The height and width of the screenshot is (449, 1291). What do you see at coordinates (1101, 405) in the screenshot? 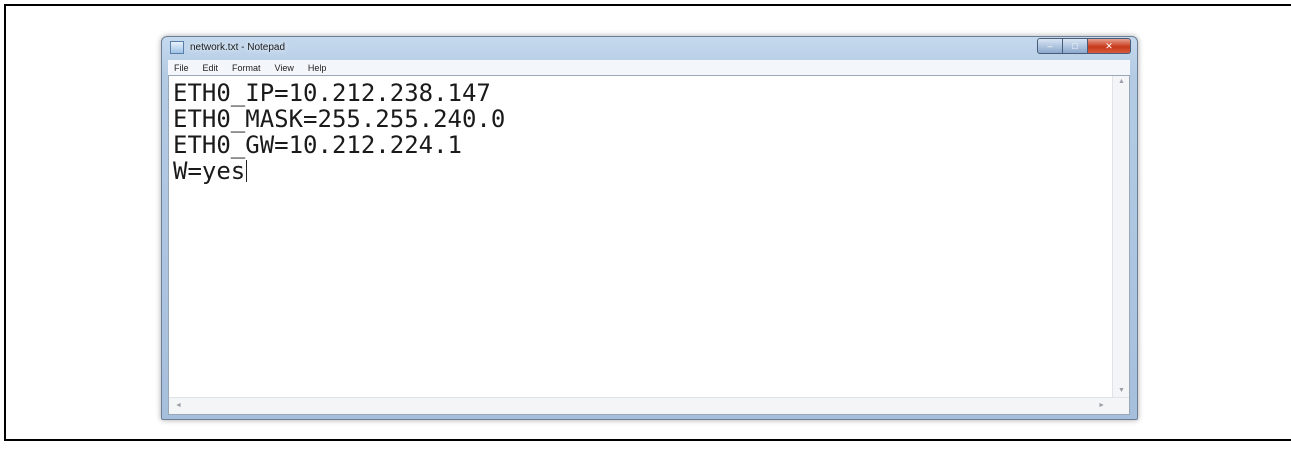
I see `scroll-right-arrow-icon: ►` at bounding box center [1101, 405].